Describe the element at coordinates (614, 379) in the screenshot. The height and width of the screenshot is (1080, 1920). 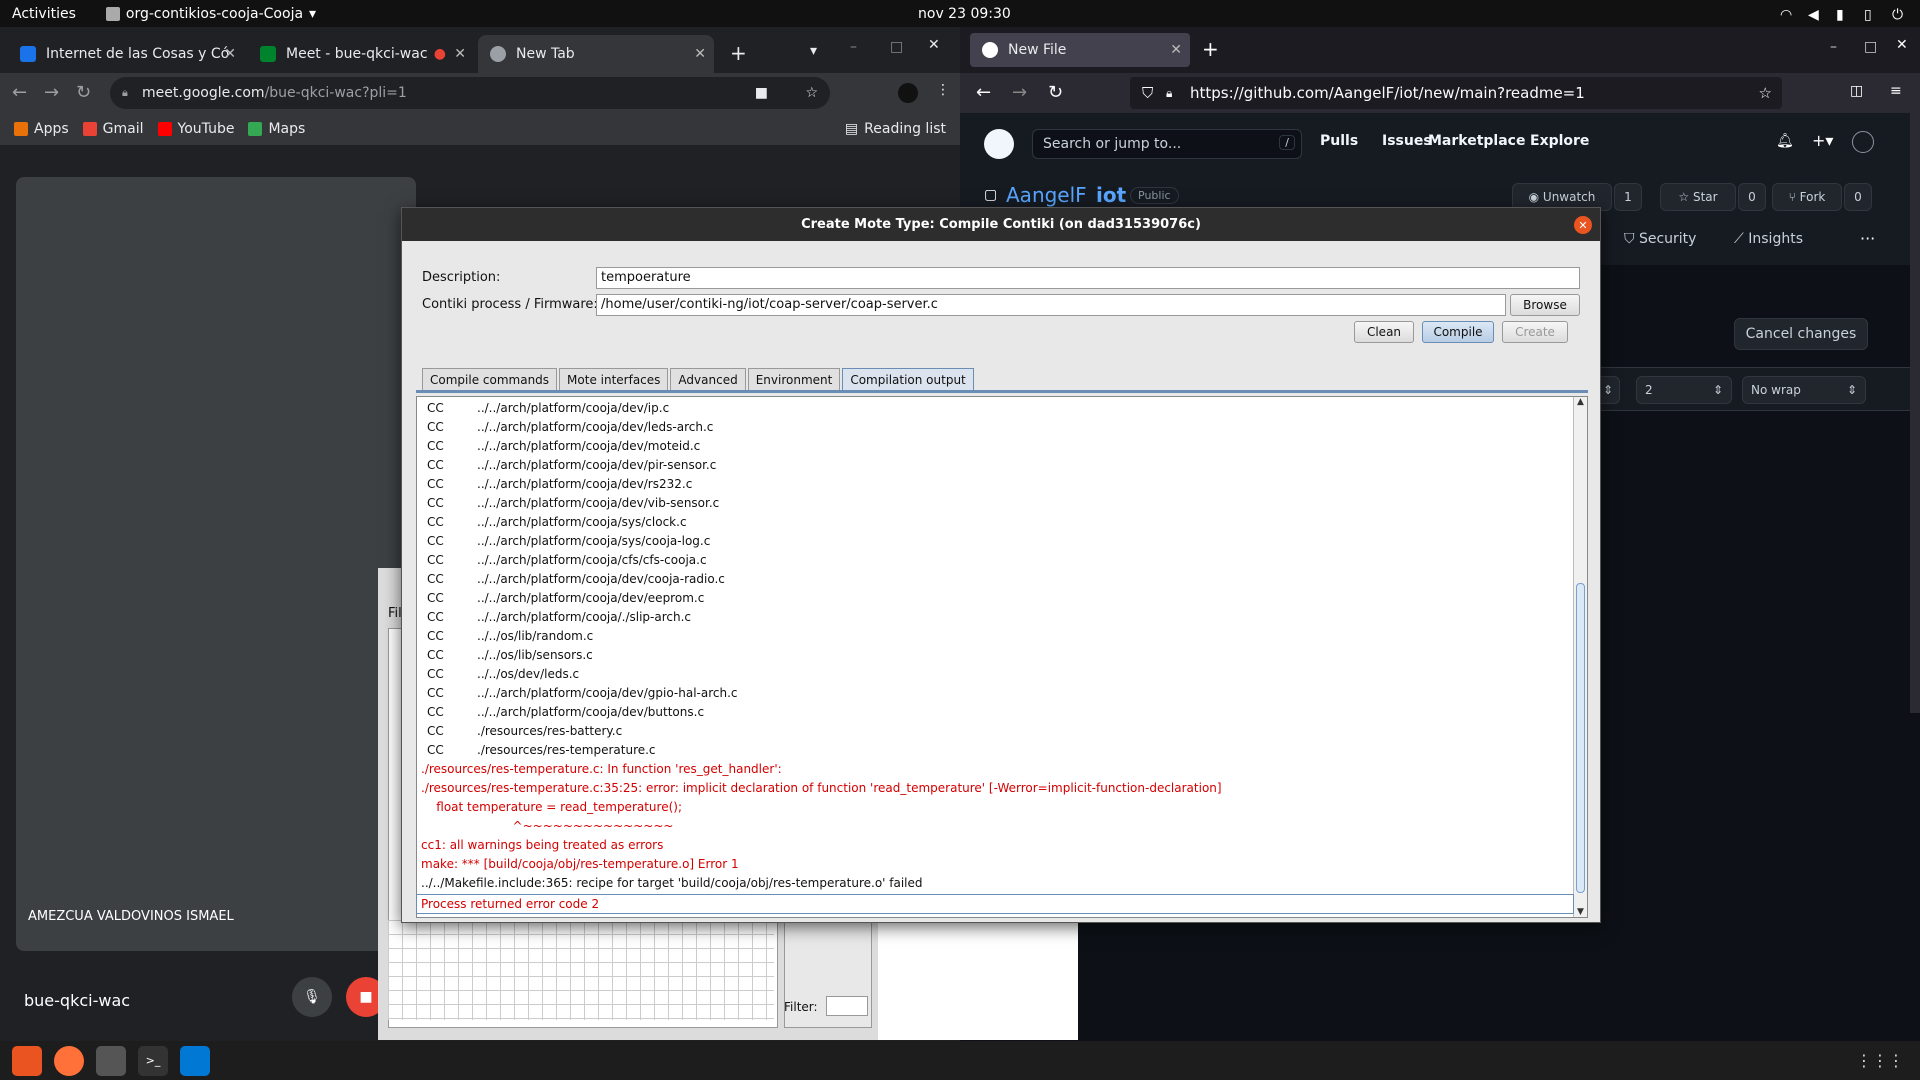
I see `tab-mote-interfaces: Mote interfaces` at that location.